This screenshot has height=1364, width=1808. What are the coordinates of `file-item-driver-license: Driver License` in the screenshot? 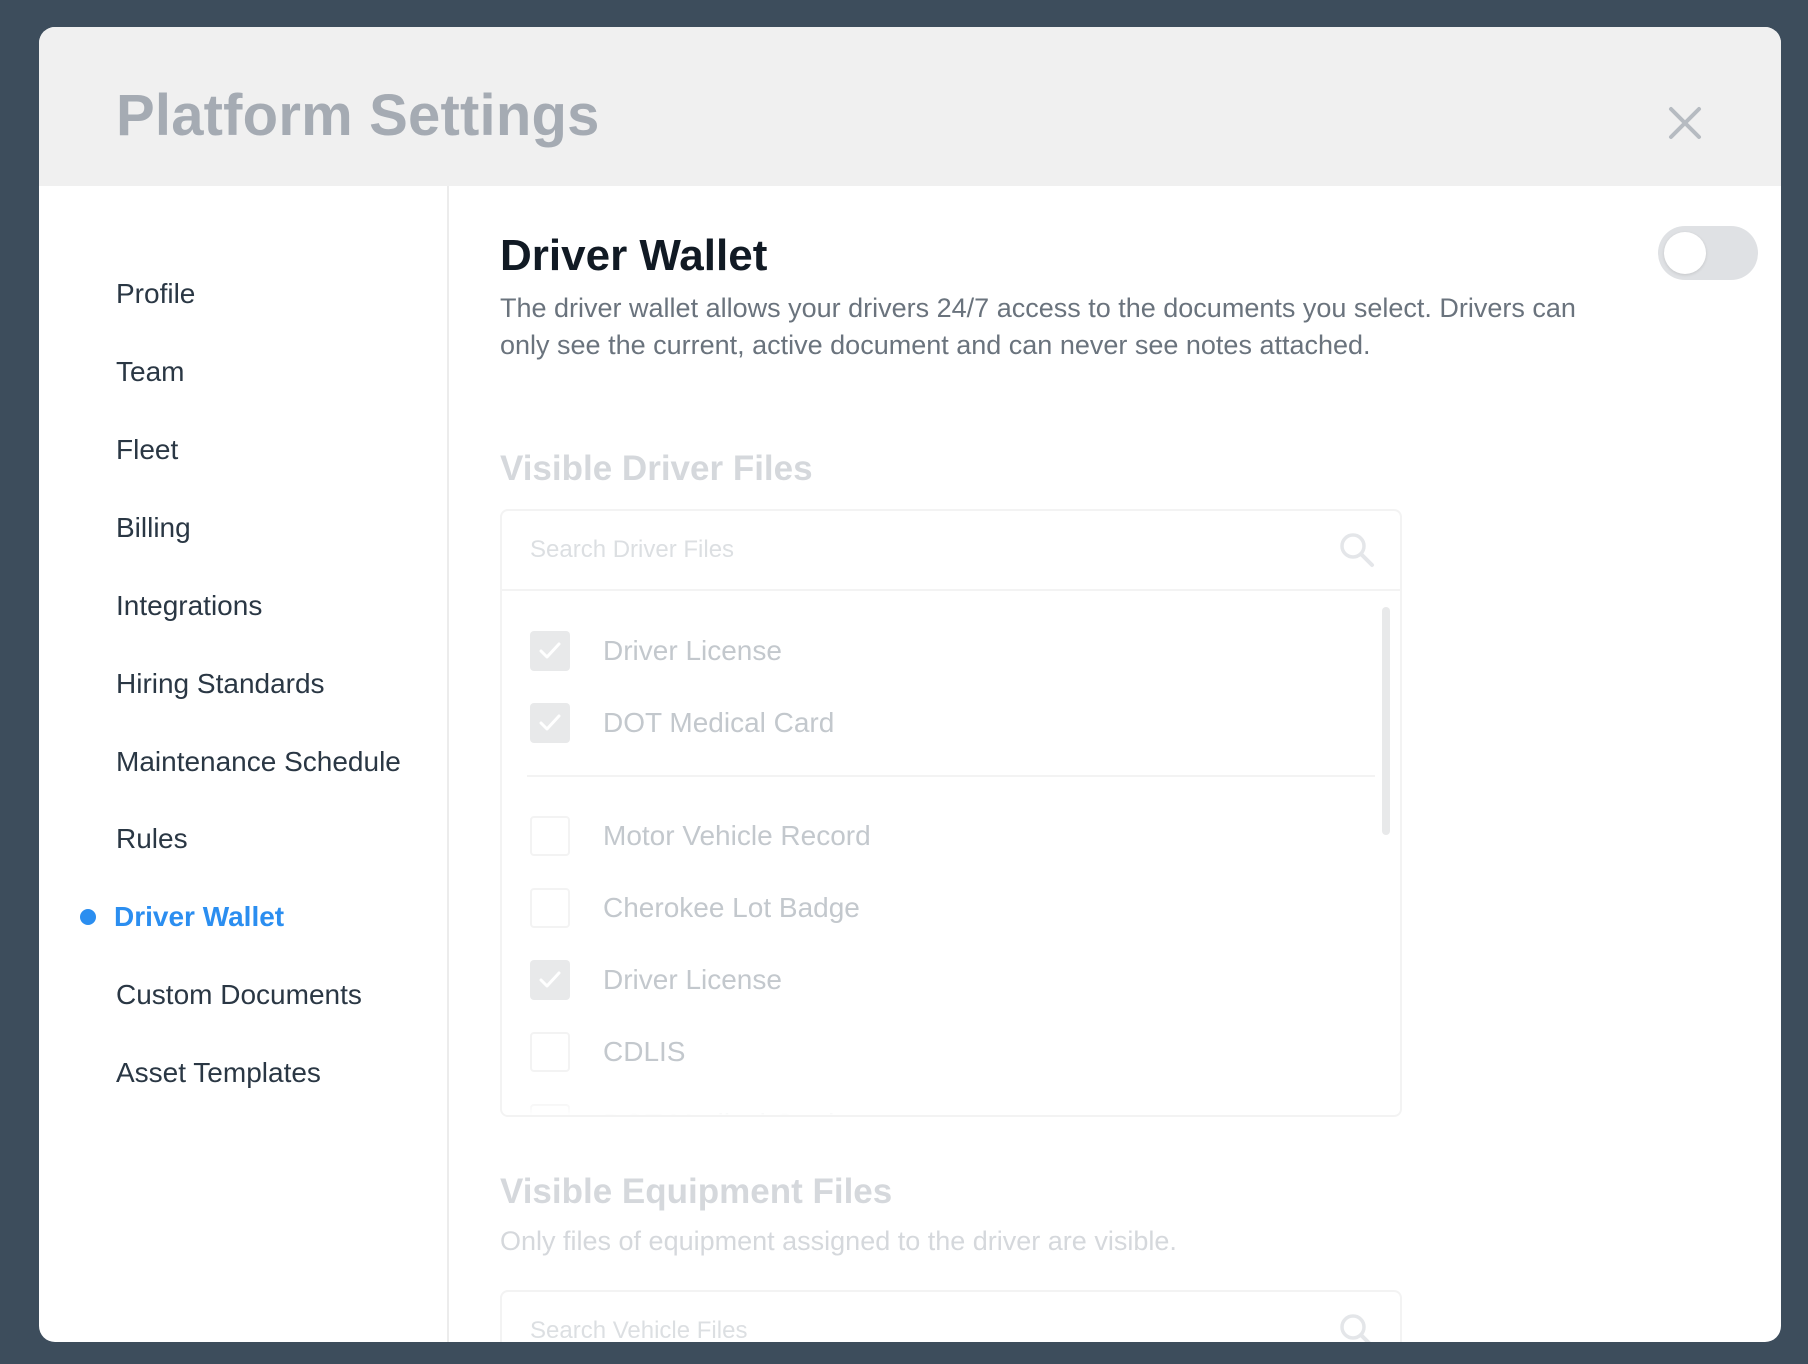 It's located at (940, 653).